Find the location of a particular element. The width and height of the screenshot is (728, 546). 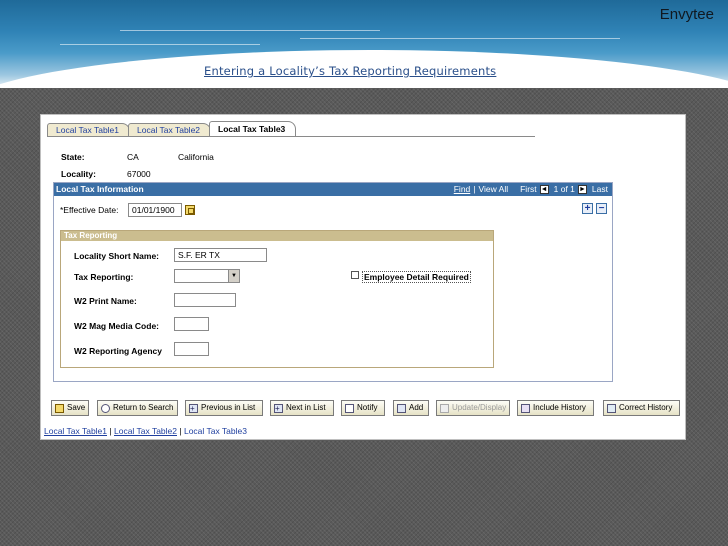

notify-label: Notify is located at coordinates (367, 407).